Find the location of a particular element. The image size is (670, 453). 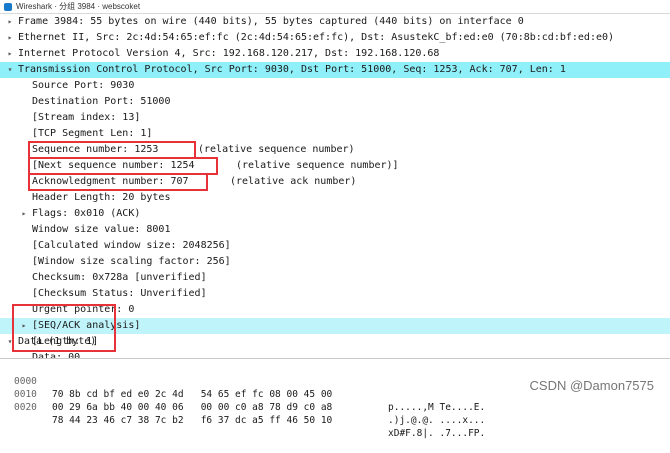

window-title: Wireshark · 分组 3984 · webscoket is located at coordinates (78, 6).